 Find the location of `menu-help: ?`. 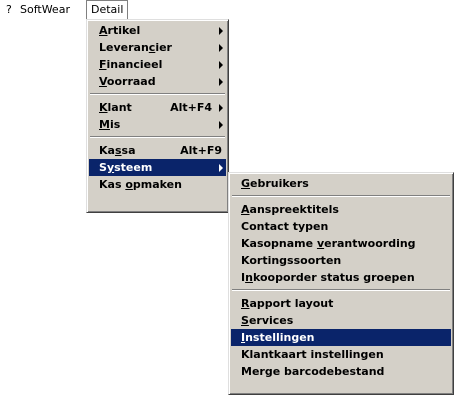

menu-help: ? is located at coordinates (9, 9).